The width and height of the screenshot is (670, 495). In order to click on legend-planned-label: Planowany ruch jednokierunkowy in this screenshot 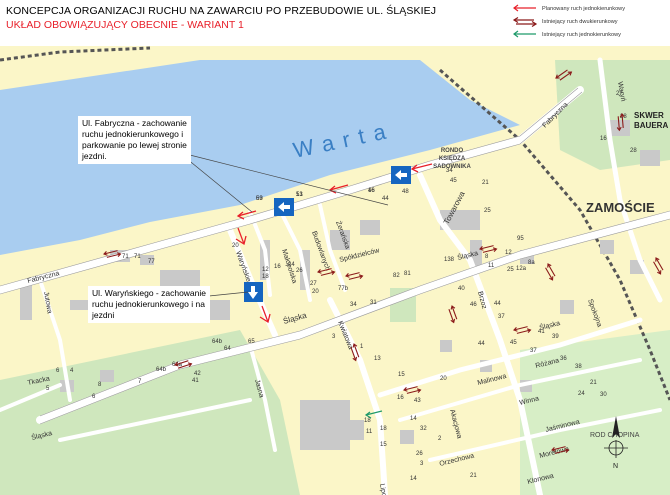, I will do `click(584, 9)`.